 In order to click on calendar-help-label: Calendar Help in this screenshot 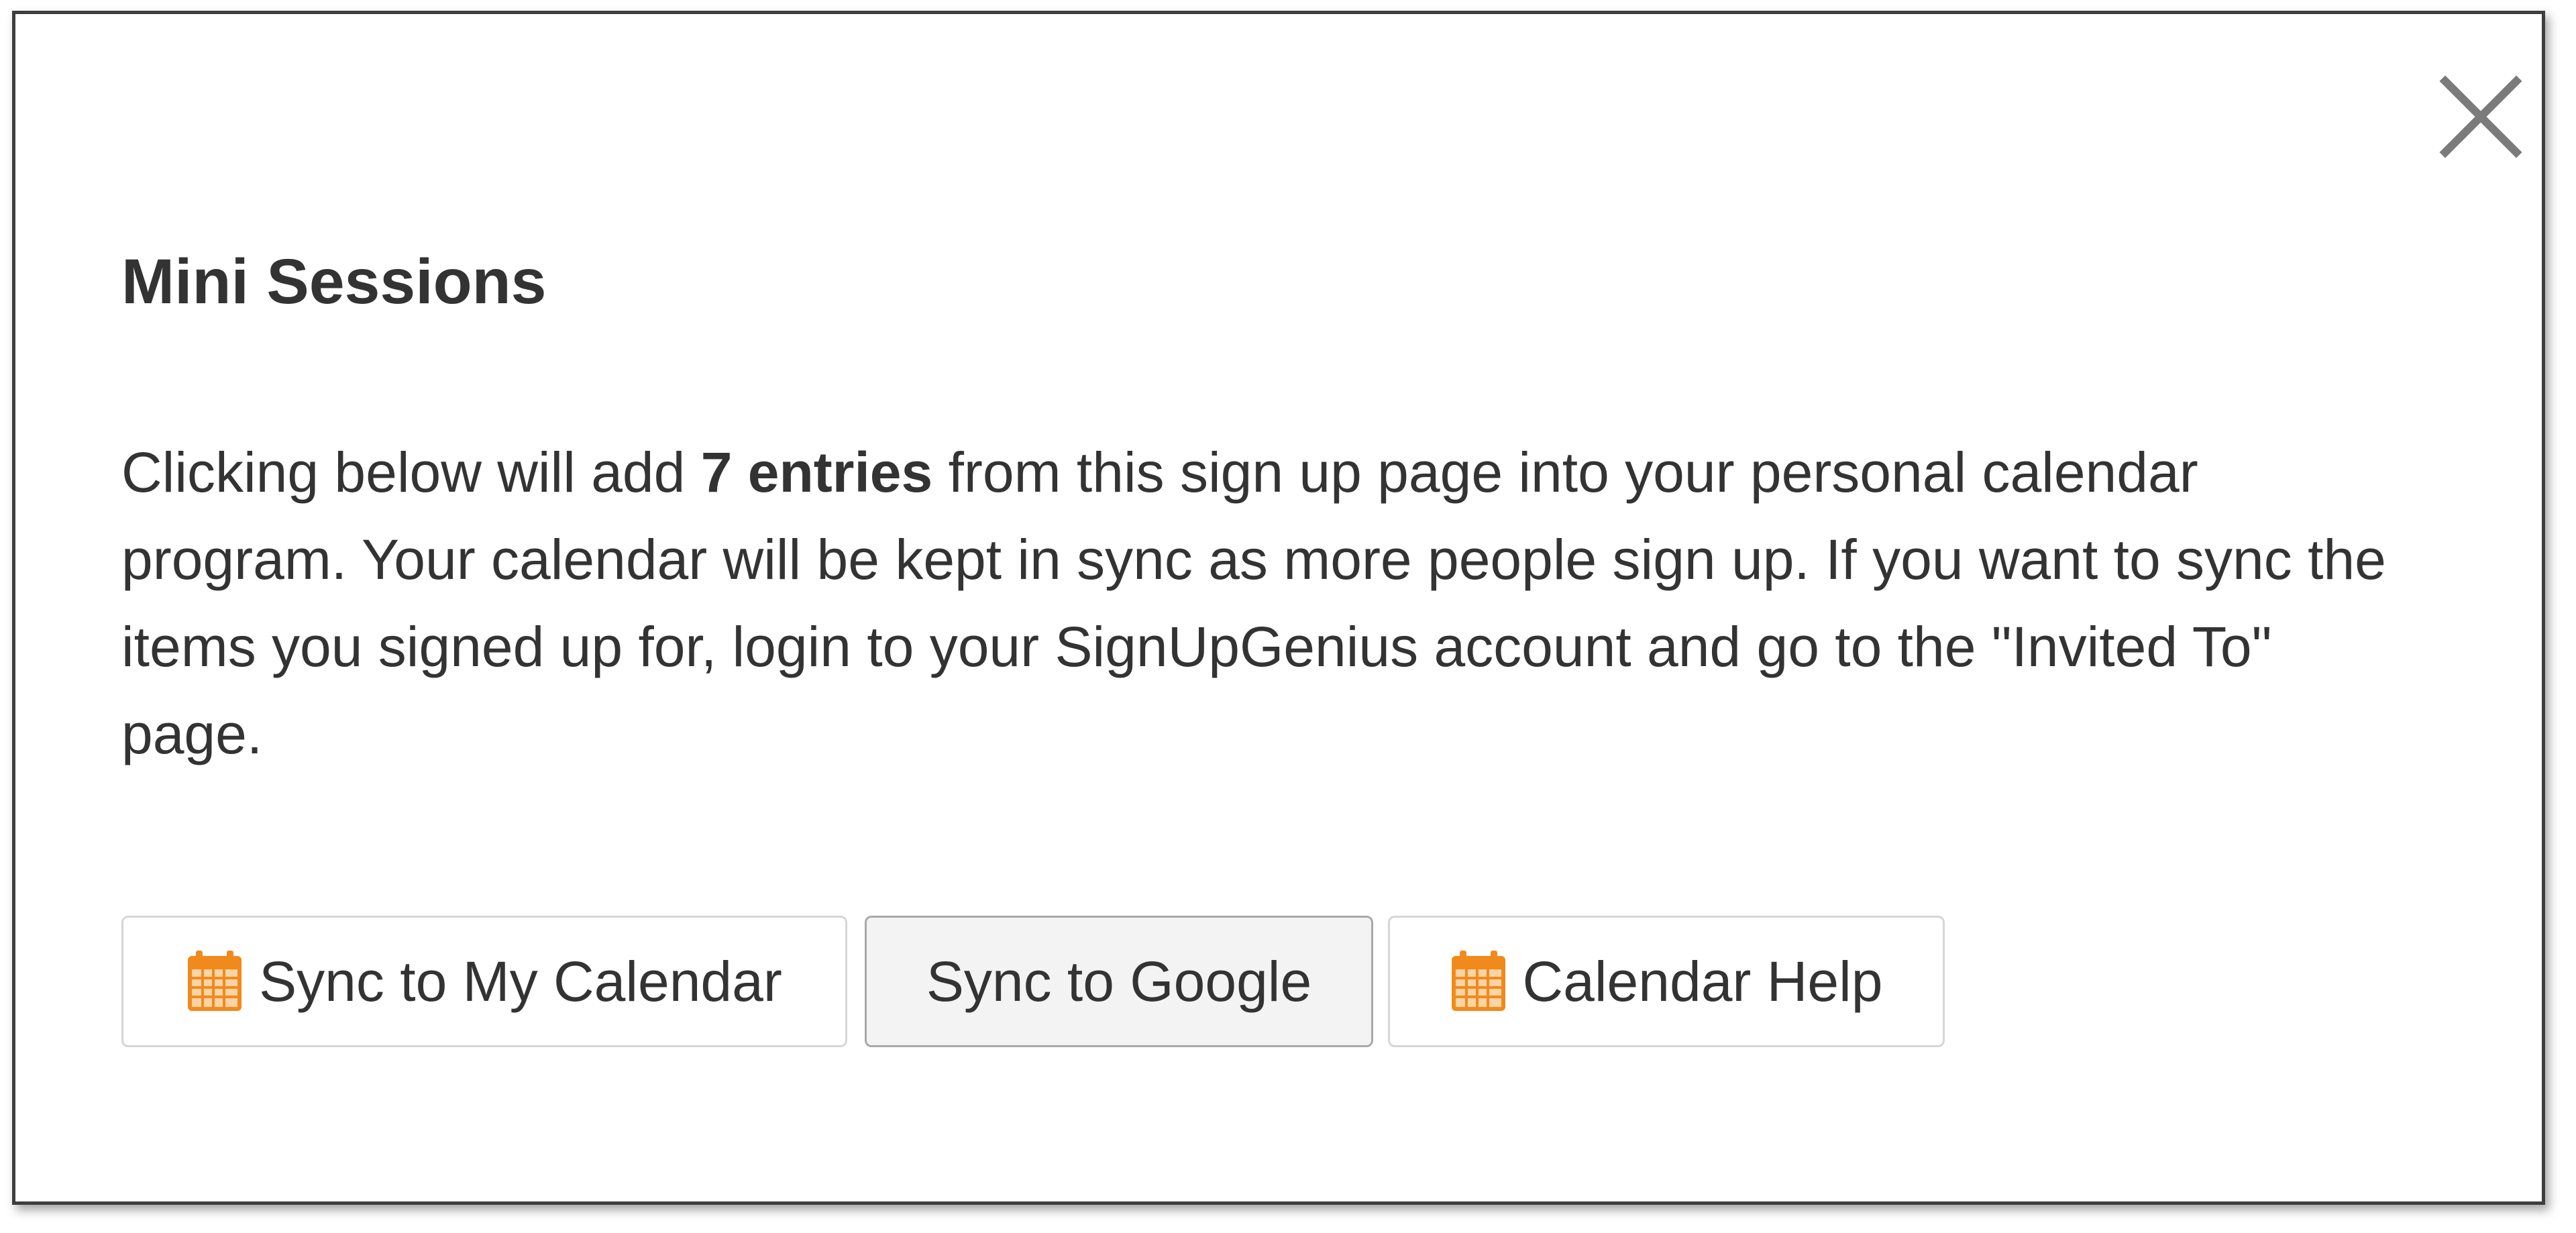, I will do `click(1702, 981)`.